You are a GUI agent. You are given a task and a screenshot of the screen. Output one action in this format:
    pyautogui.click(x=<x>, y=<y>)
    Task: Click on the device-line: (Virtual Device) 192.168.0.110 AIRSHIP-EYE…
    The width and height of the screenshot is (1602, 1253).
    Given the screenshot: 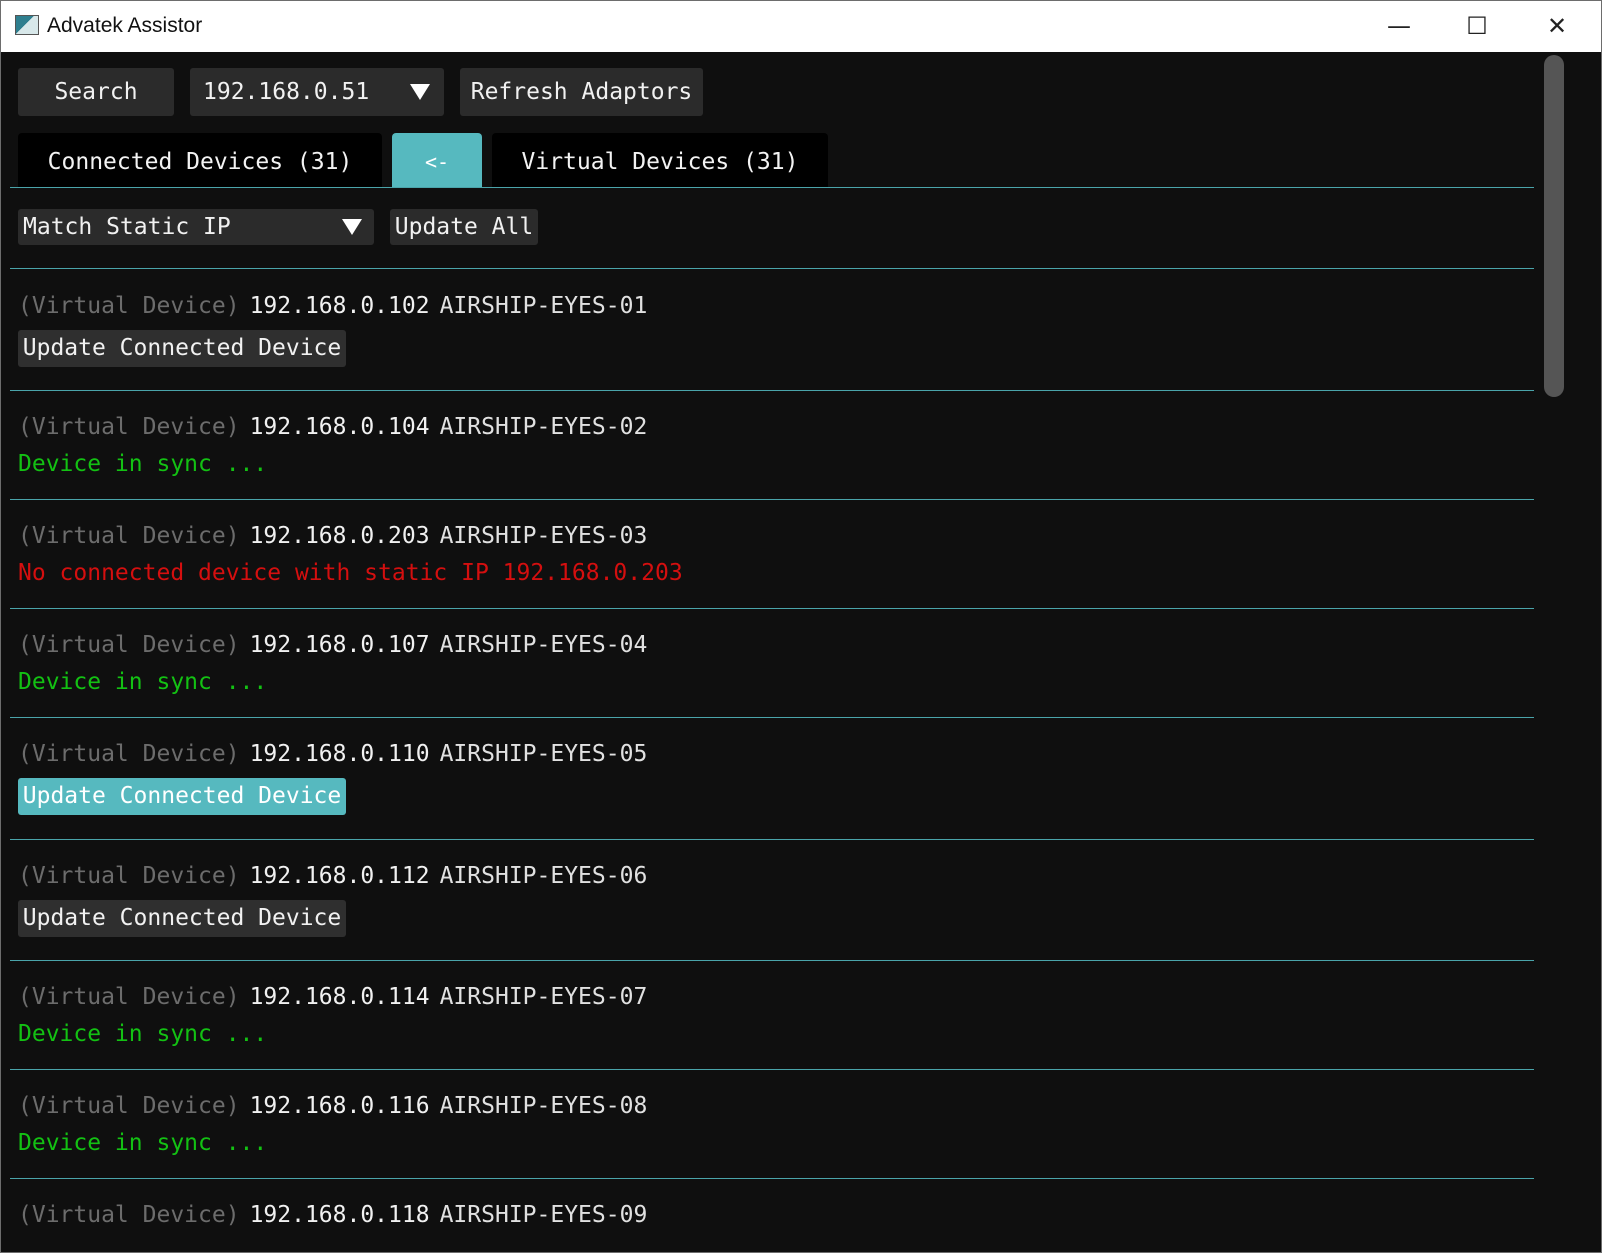 What is the action you would take?
    pyautogui.click(x=332, y=754)
    